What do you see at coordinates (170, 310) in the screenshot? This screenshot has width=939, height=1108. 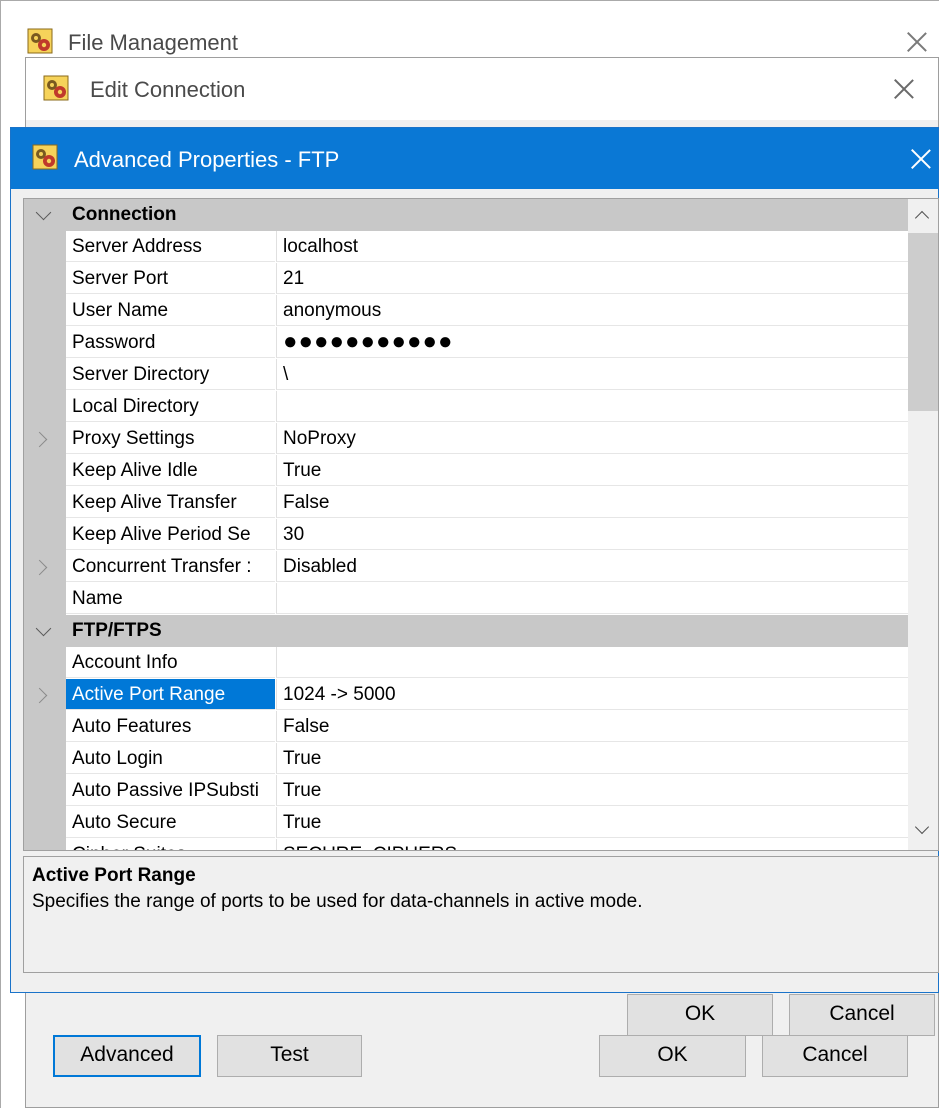 I see `property-name: User Name` at bounding box center [170, 310].